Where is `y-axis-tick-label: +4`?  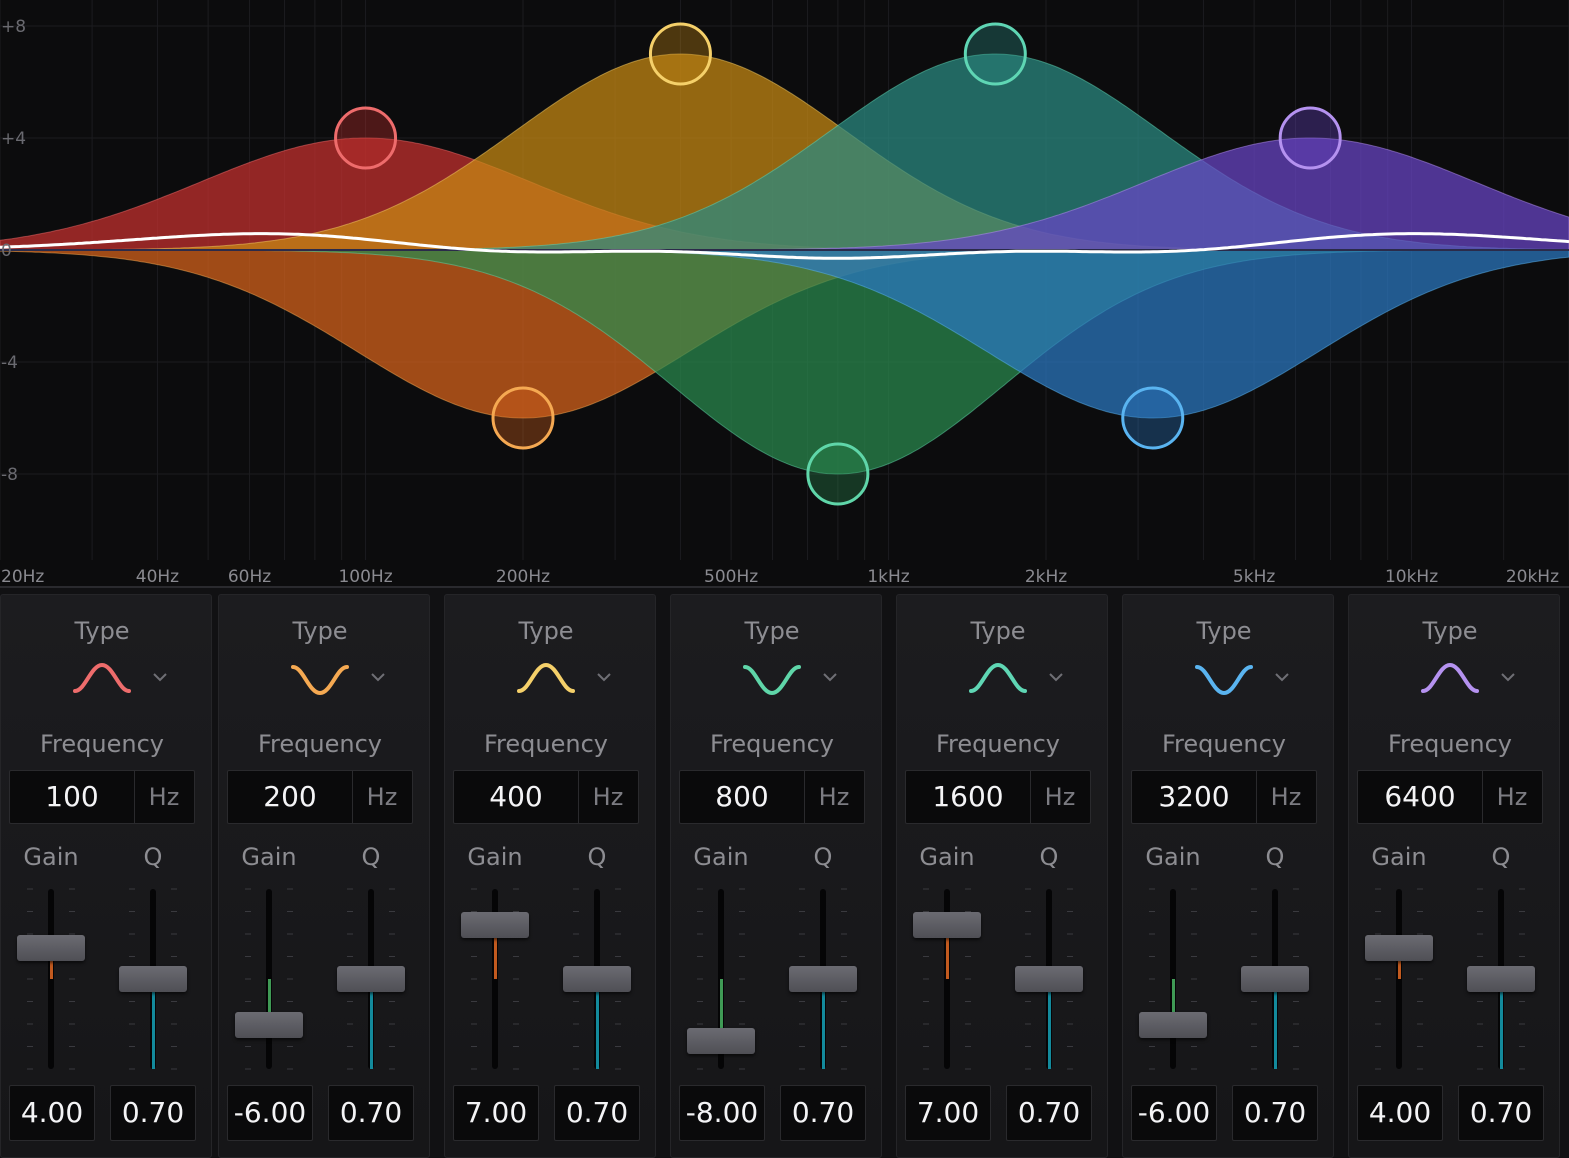 y-axis-tick-label: +4 is located at coordinates (13, 139).